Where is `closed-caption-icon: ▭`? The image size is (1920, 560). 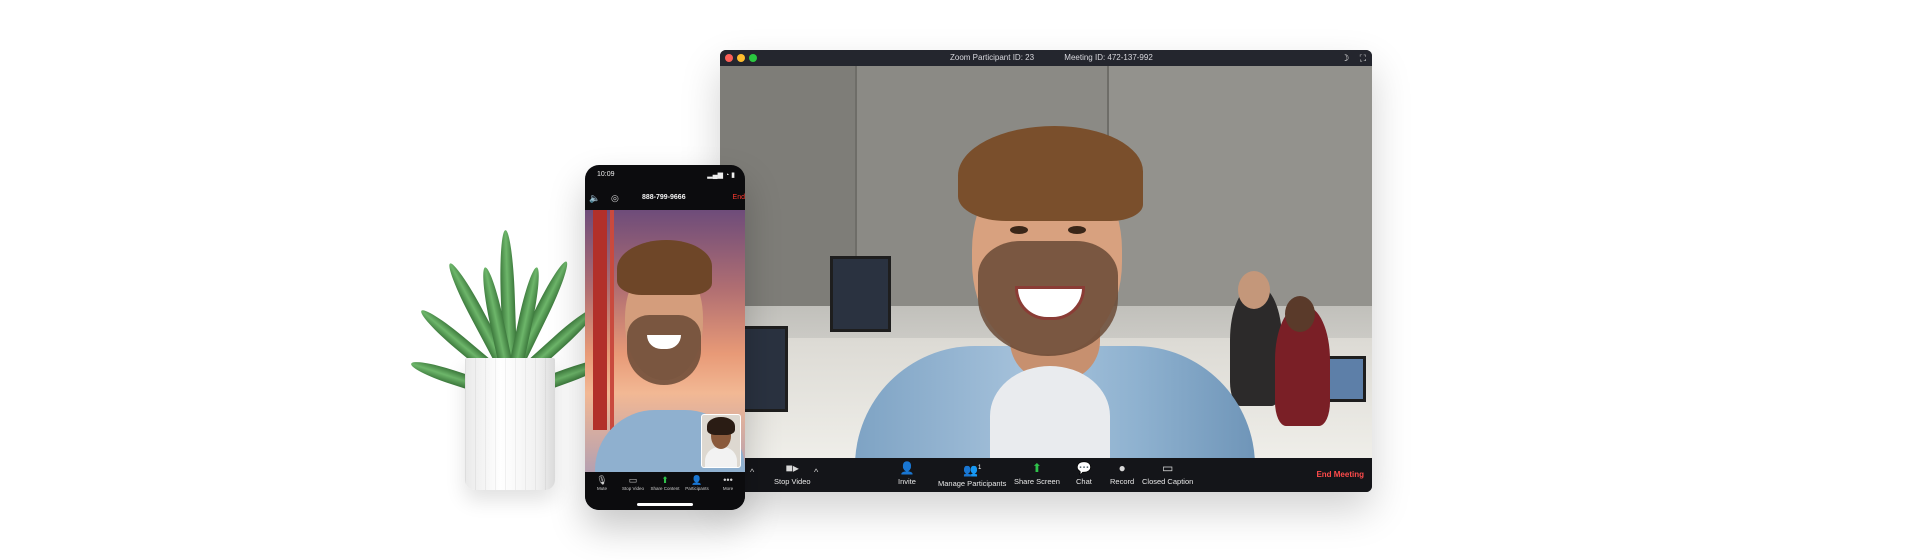 closed-caption-icon: ▭ is located at coordinates (1167, 468).